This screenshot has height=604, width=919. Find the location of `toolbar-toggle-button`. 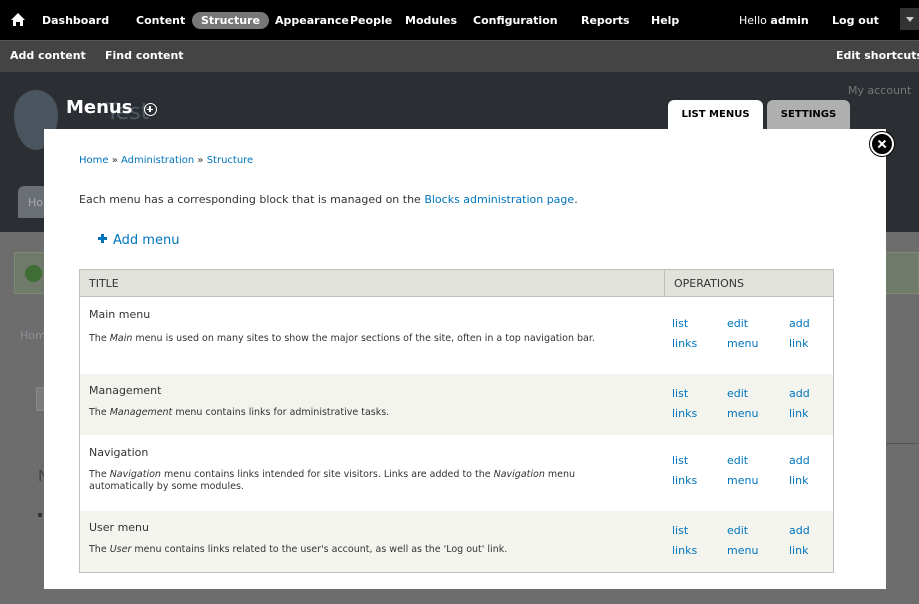

toolbar-toggle-button is located at coordinates (909, 19).